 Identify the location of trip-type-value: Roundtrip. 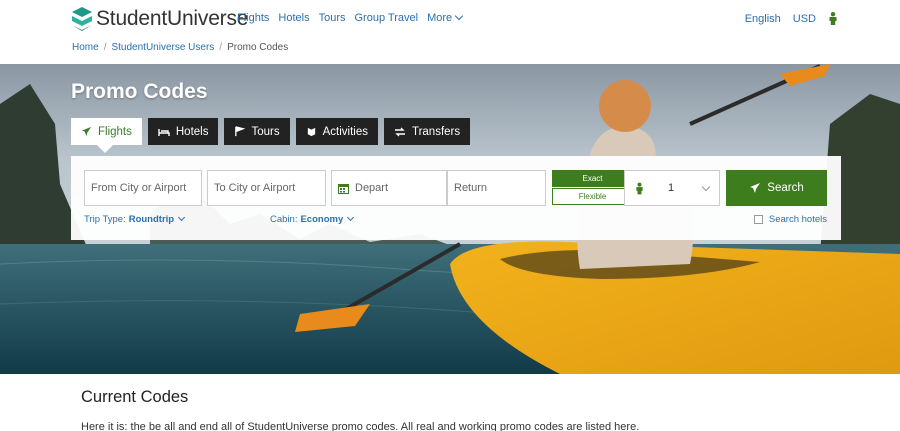
(151, 219).